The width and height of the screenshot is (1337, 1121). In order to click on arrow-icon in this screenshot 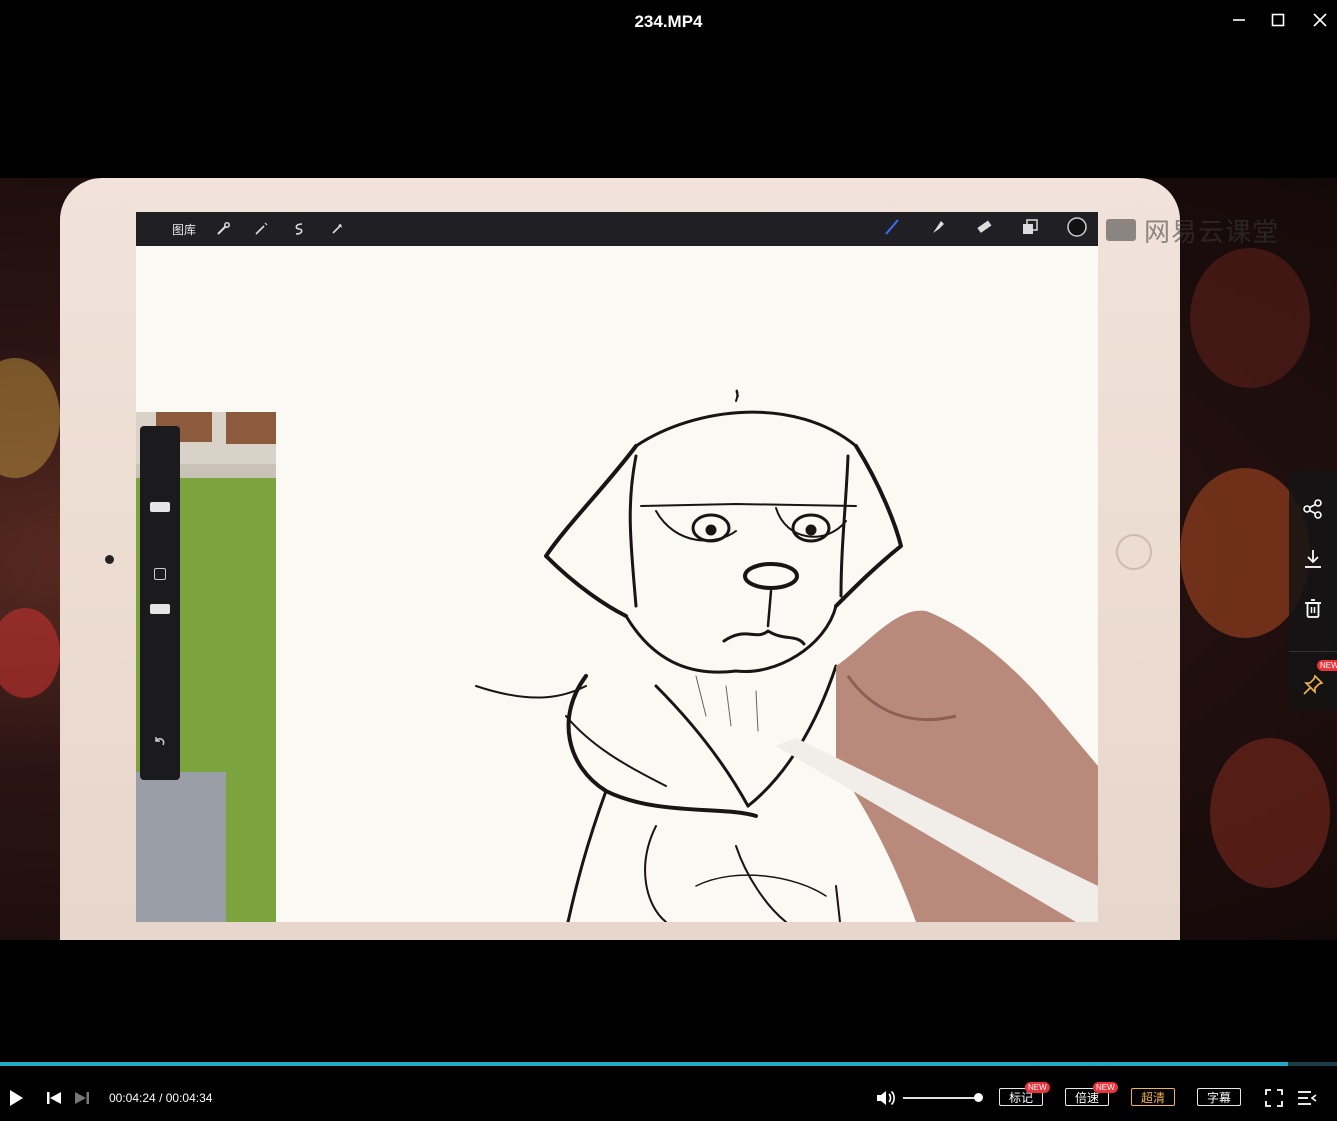, I will do `click(337, 229)`.